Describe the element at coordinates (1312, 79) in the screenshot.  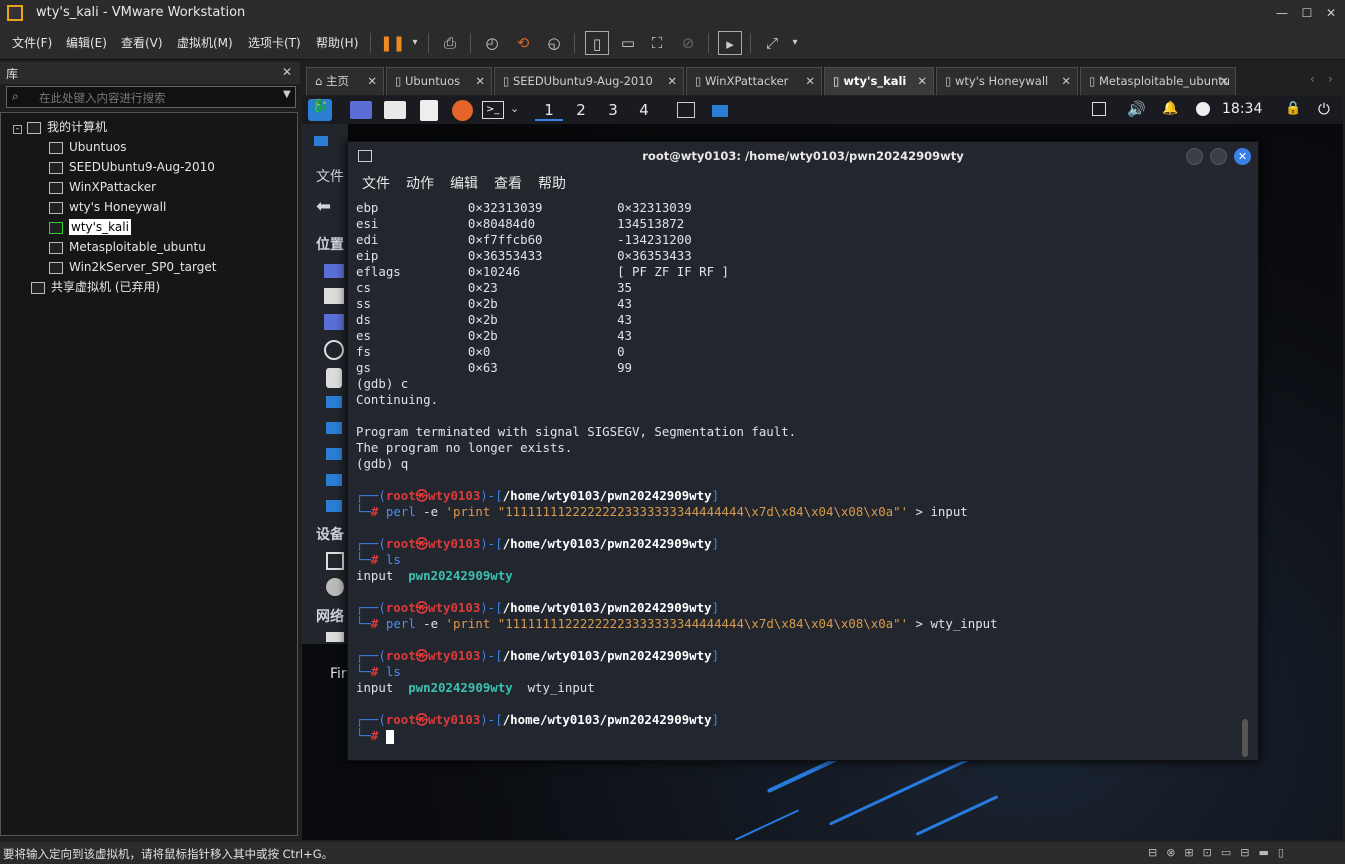
I see `scroll-tabs-left-icon: ‹` at that location.